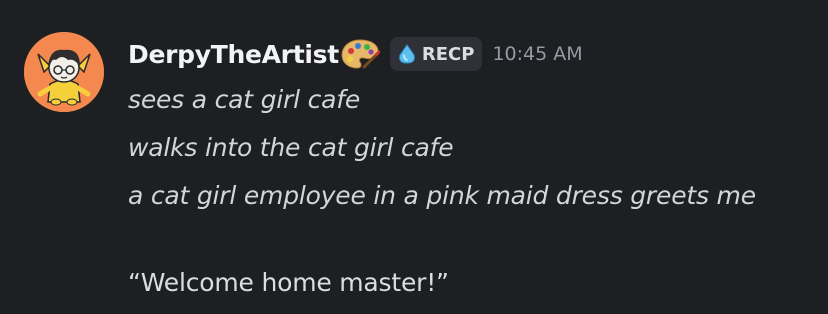  I want to click on message-line: sees a cat girl cafe, so click(244, 99).